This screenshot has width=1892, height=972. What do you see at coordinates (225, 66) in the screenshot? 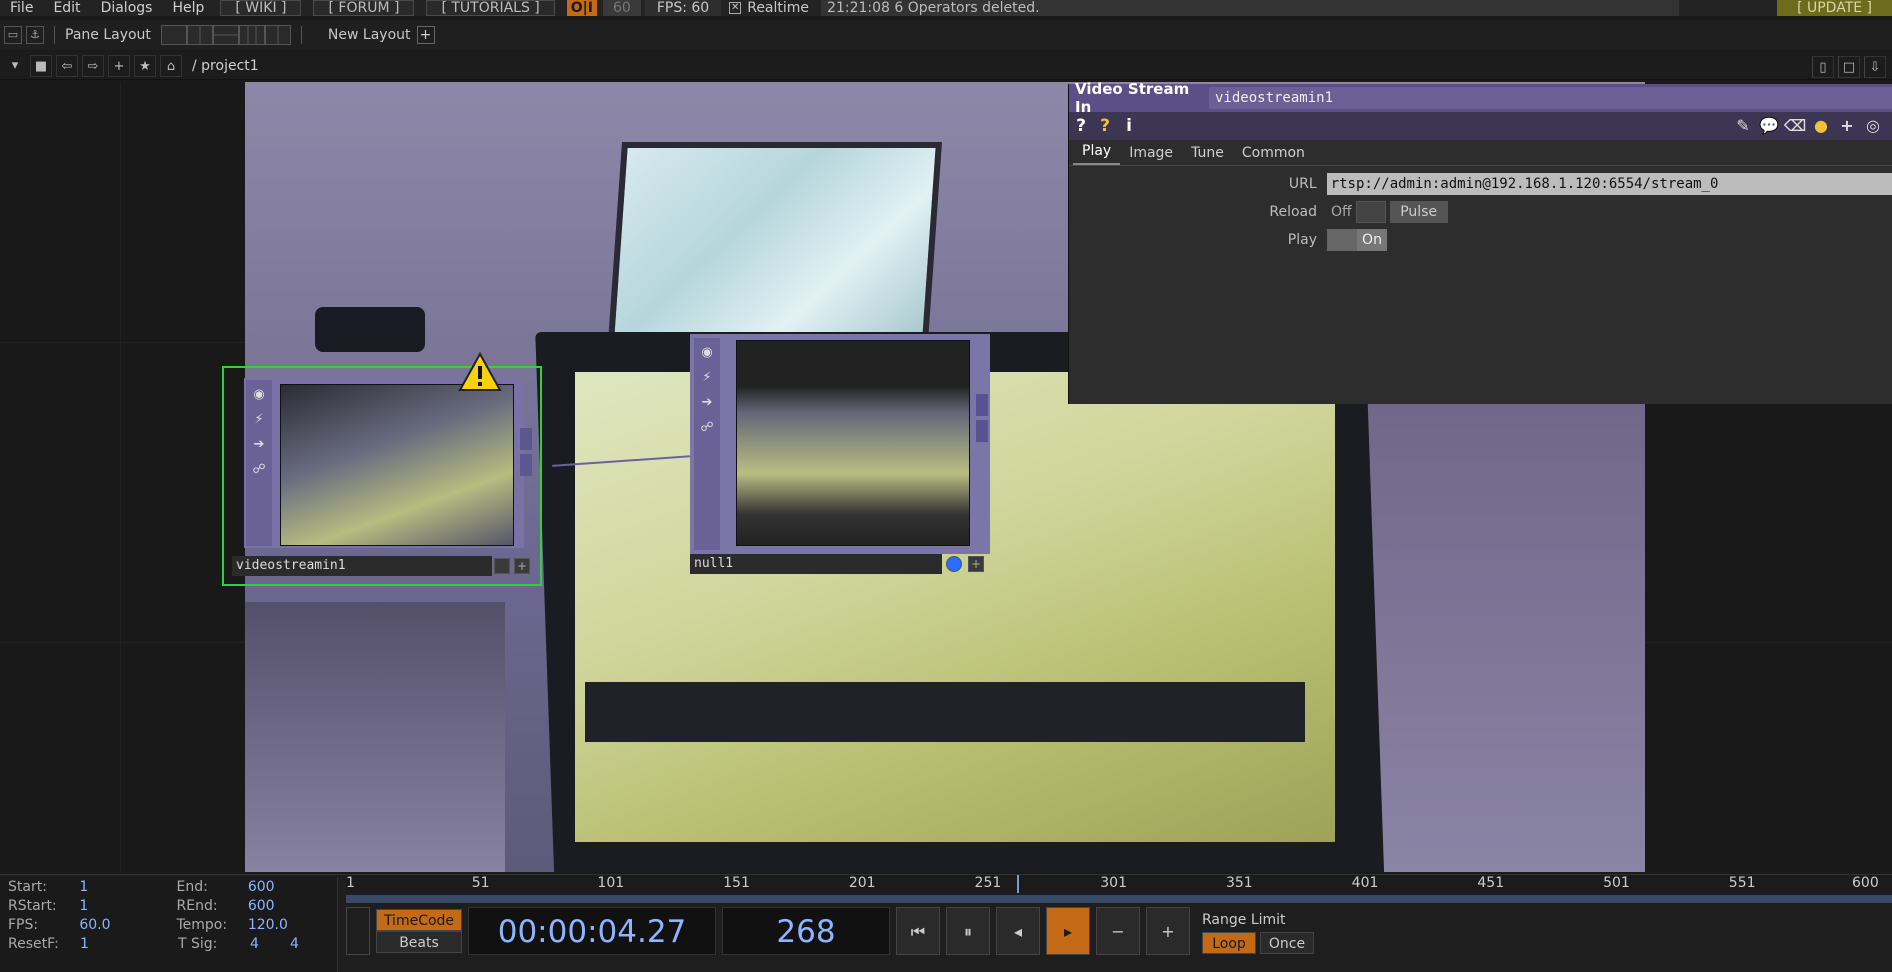
I see `network-path: / project1` at bounding box center [225, 66].